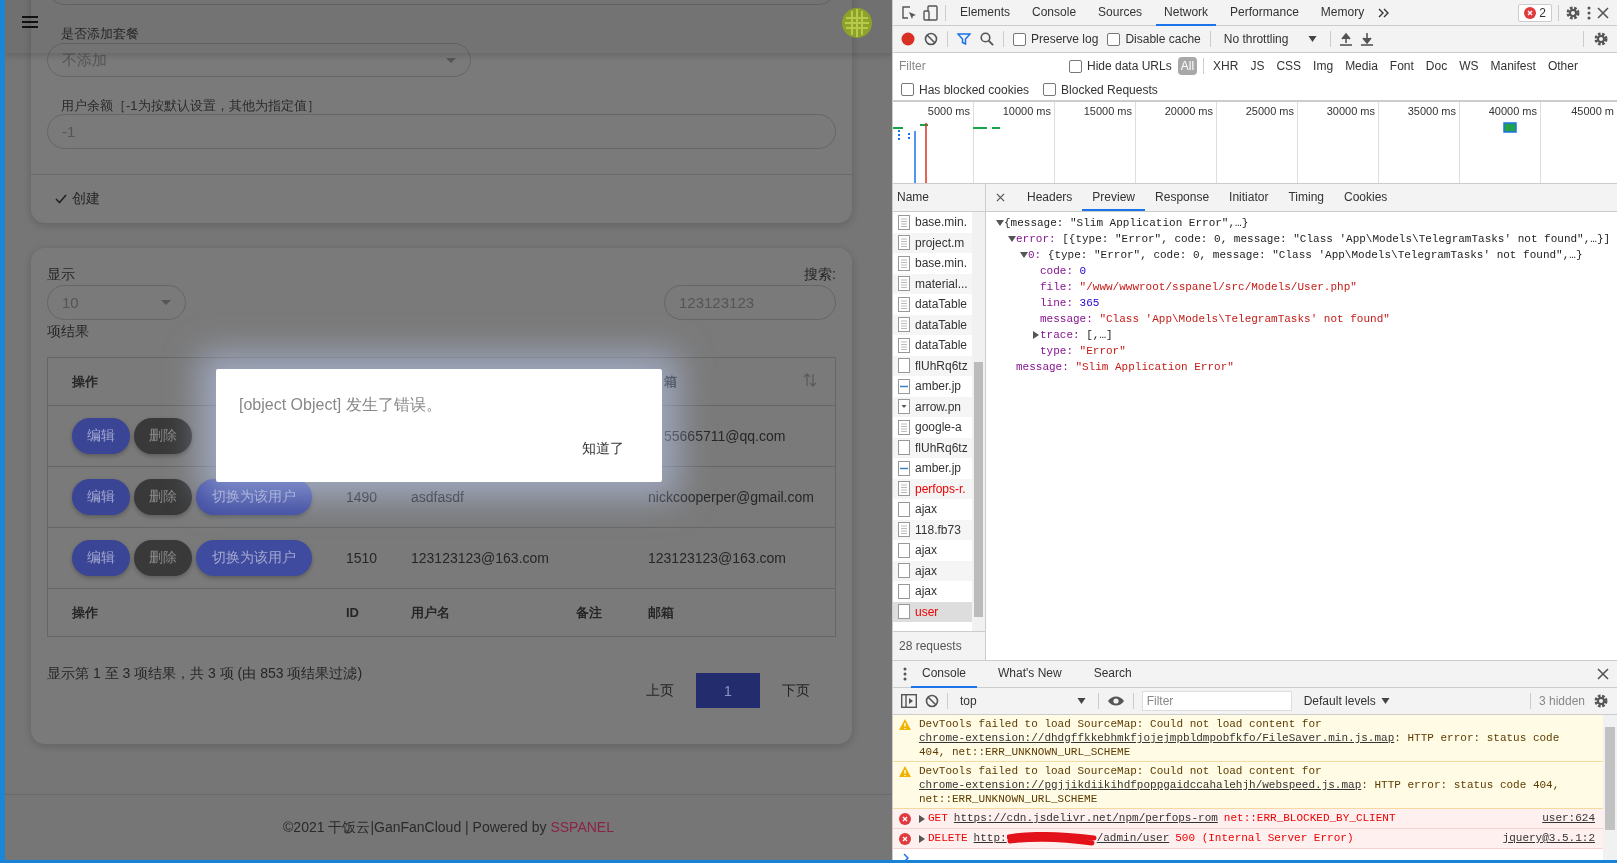 The image size is (1617, 863). What do you see at coordinates (30, 22) in the screenshot?
I see `menu-icon` at bounding box center [30, 22].